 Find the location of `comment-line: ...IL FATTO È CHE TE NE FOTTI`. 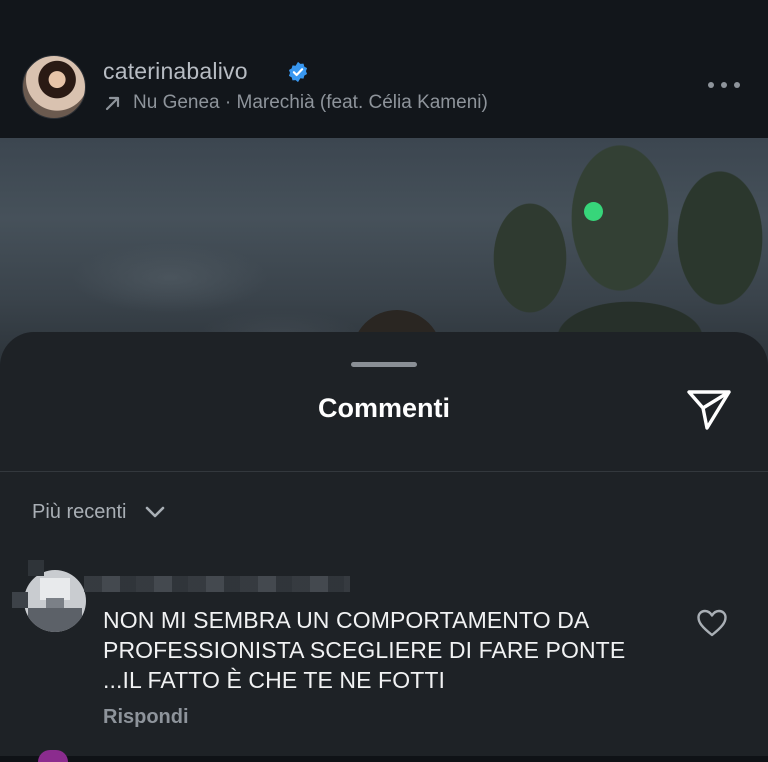

comment-line: ...IL FATTO È CHE TE NE FOTTI is located at coordinates (274, 680).